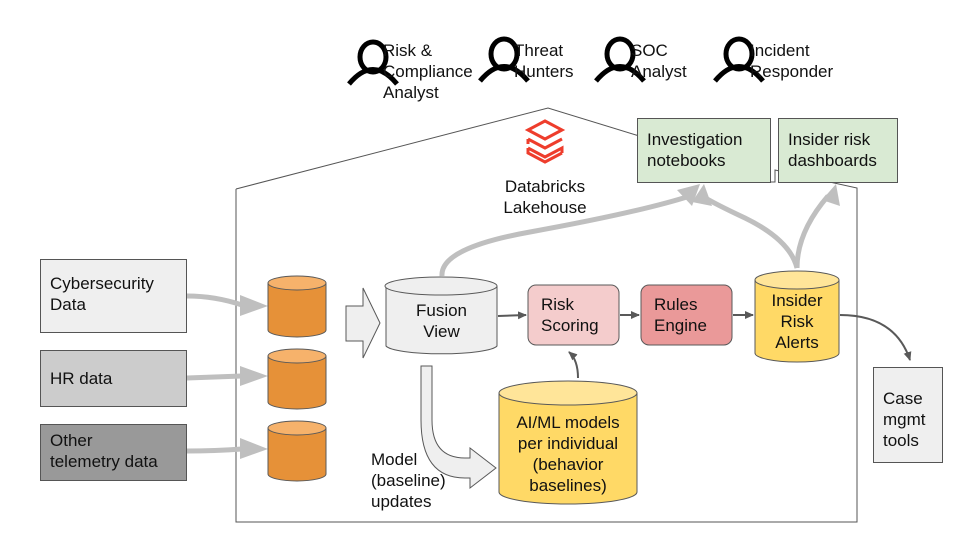 This screenshot has height=540, width=960. I want to click on persona-threat-hunters: Threat Hunters, so click(544, 61).